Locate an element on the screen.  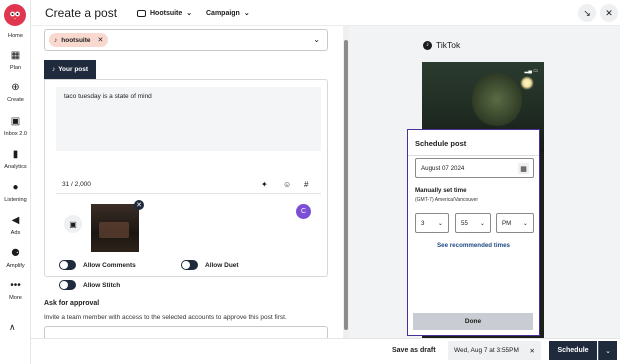
preview-network-label: ♪ TikTok is located at coordinates (441, 45).